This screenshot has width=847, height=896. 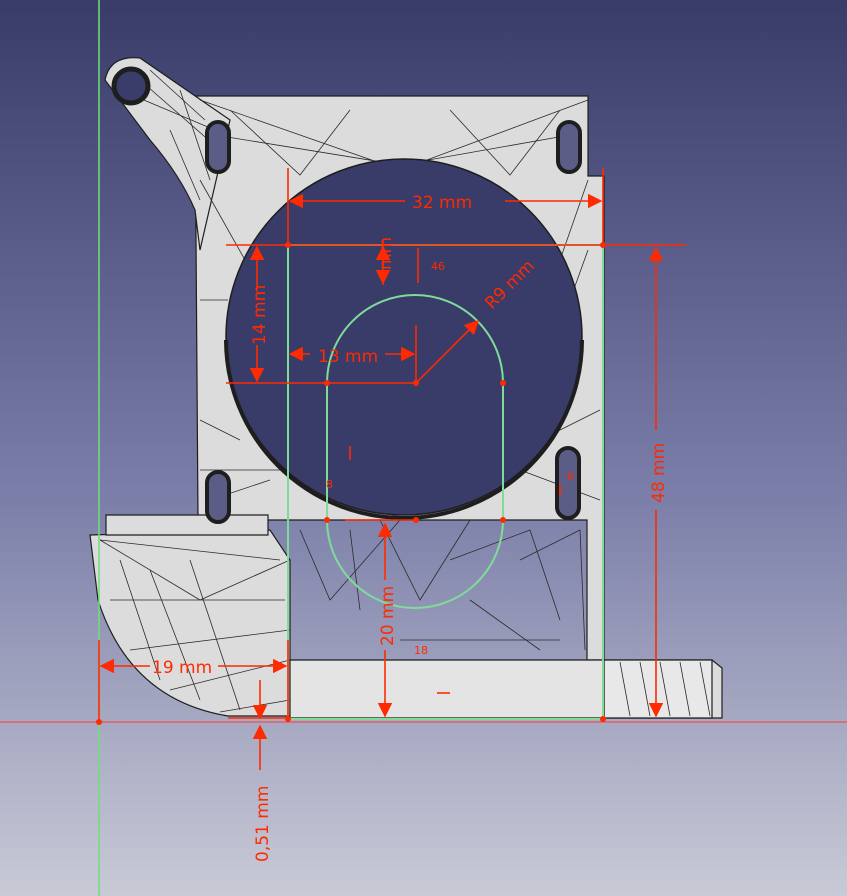 I want to click on slot-top-right, so click(x=569, y=147).